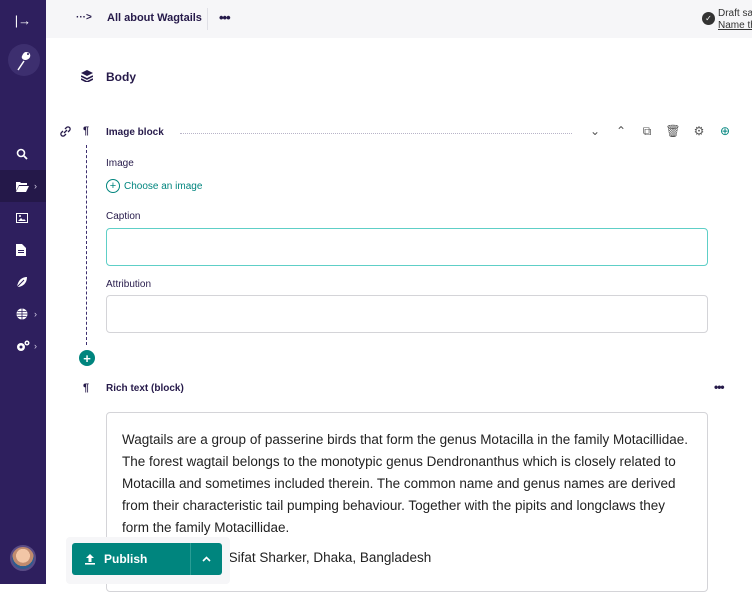 This screenshot has width=752, height=592. I want to click on wagtail-logo, so click(24, 60).